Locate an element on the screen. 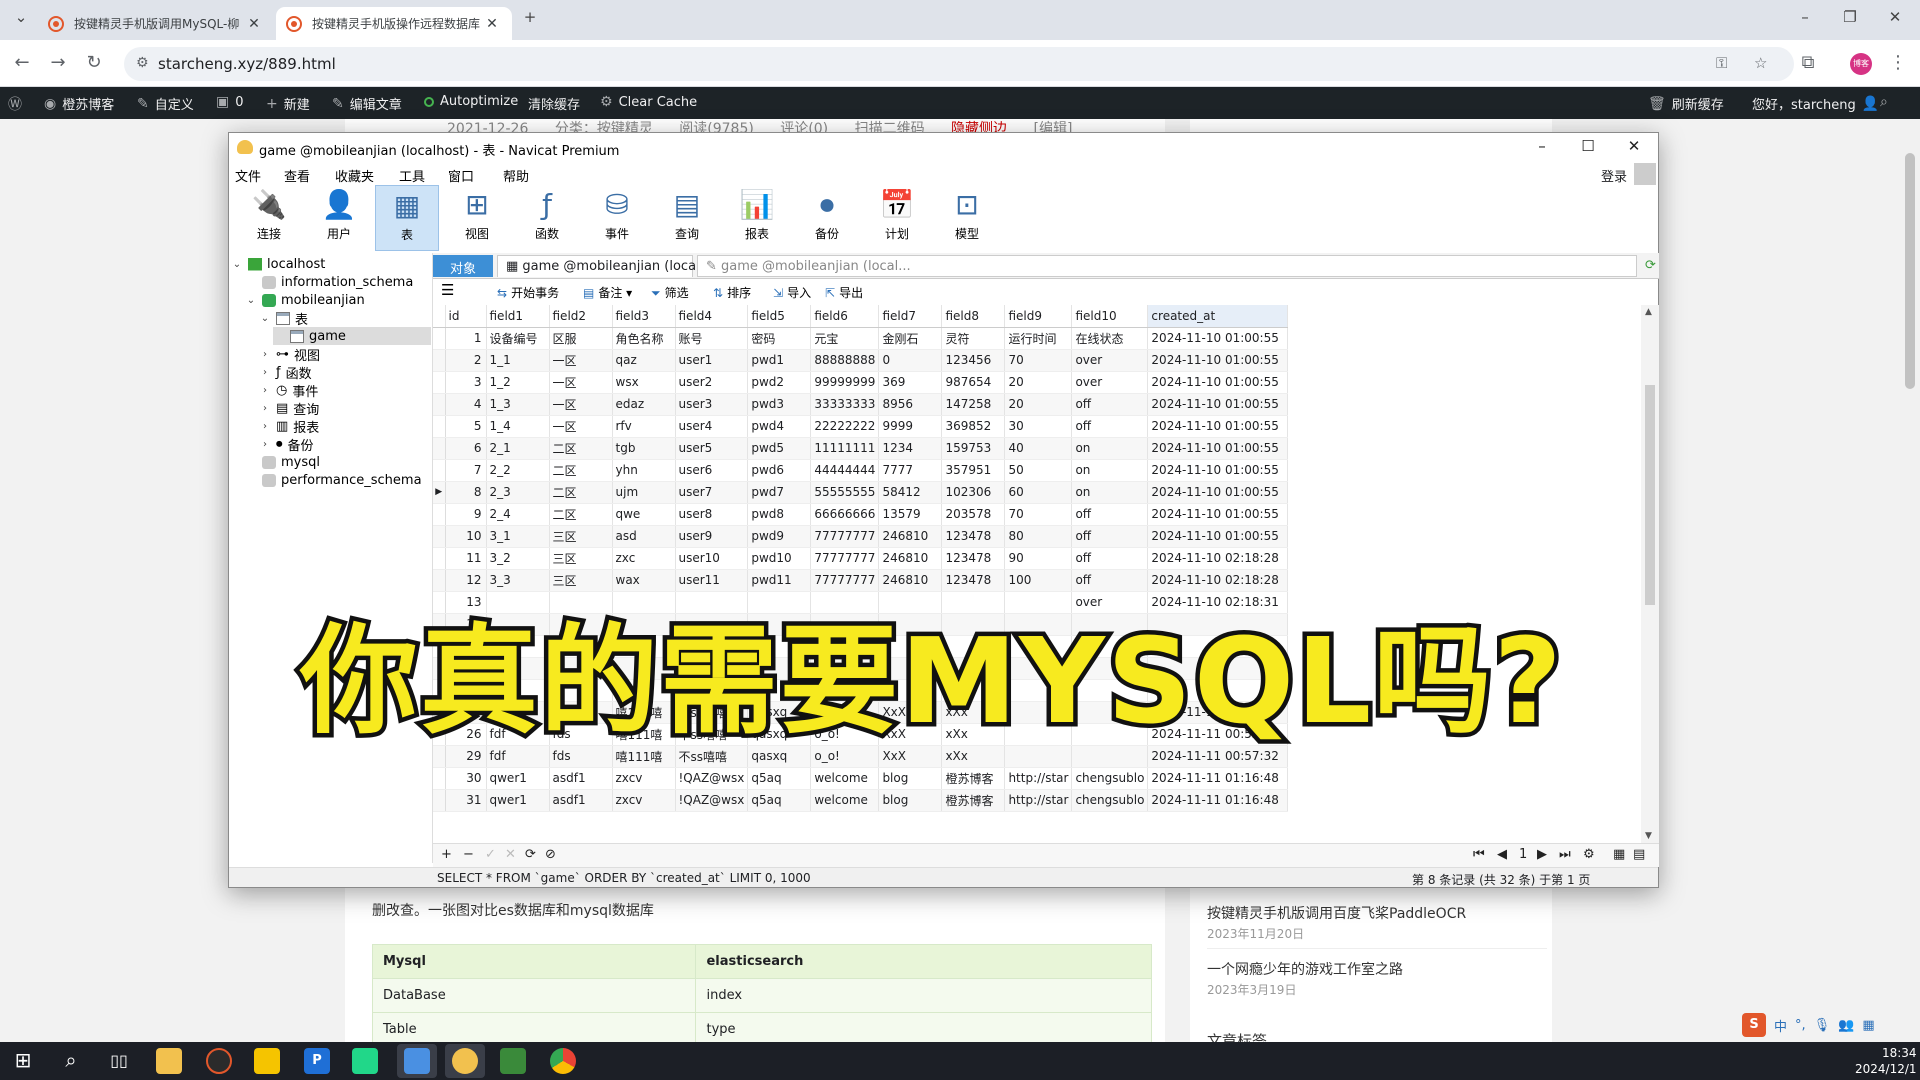 The width and height of the screenshot is (1920, 1080). first-page-icon: ⏮ is located at coordinates (1479, 854).